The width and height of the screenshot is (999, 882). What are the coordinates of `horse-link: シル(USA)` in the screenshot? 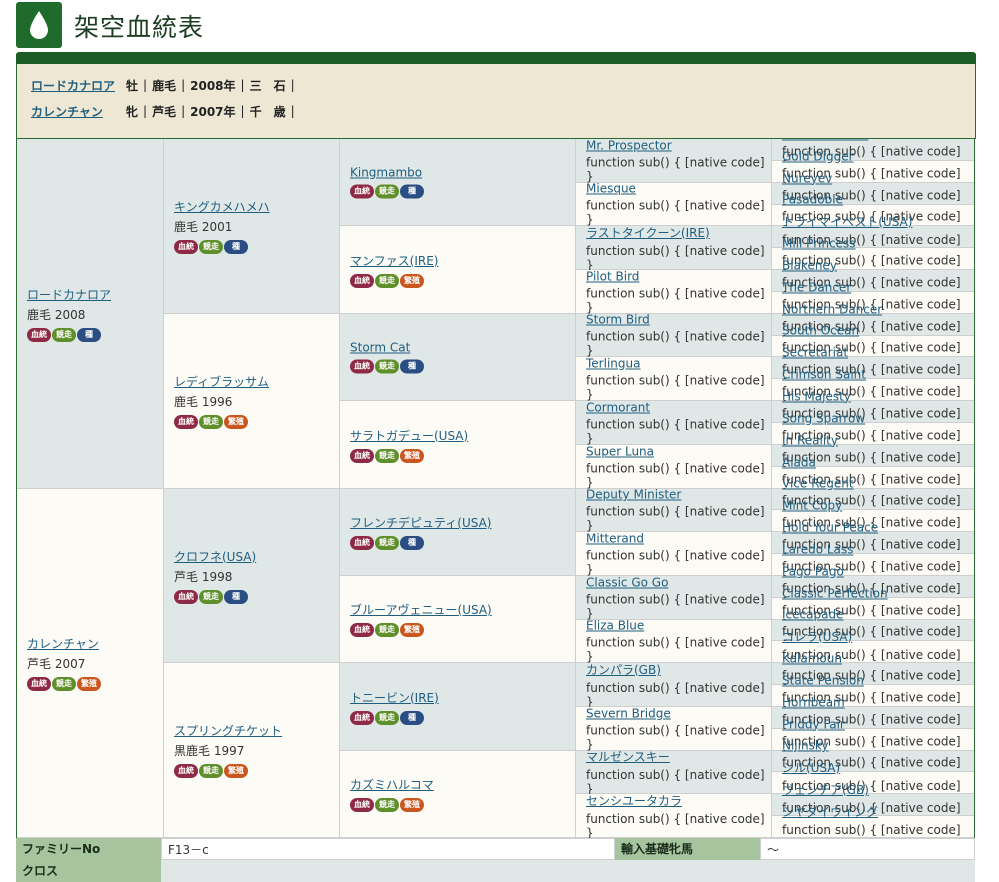 It's located at (811, 767).